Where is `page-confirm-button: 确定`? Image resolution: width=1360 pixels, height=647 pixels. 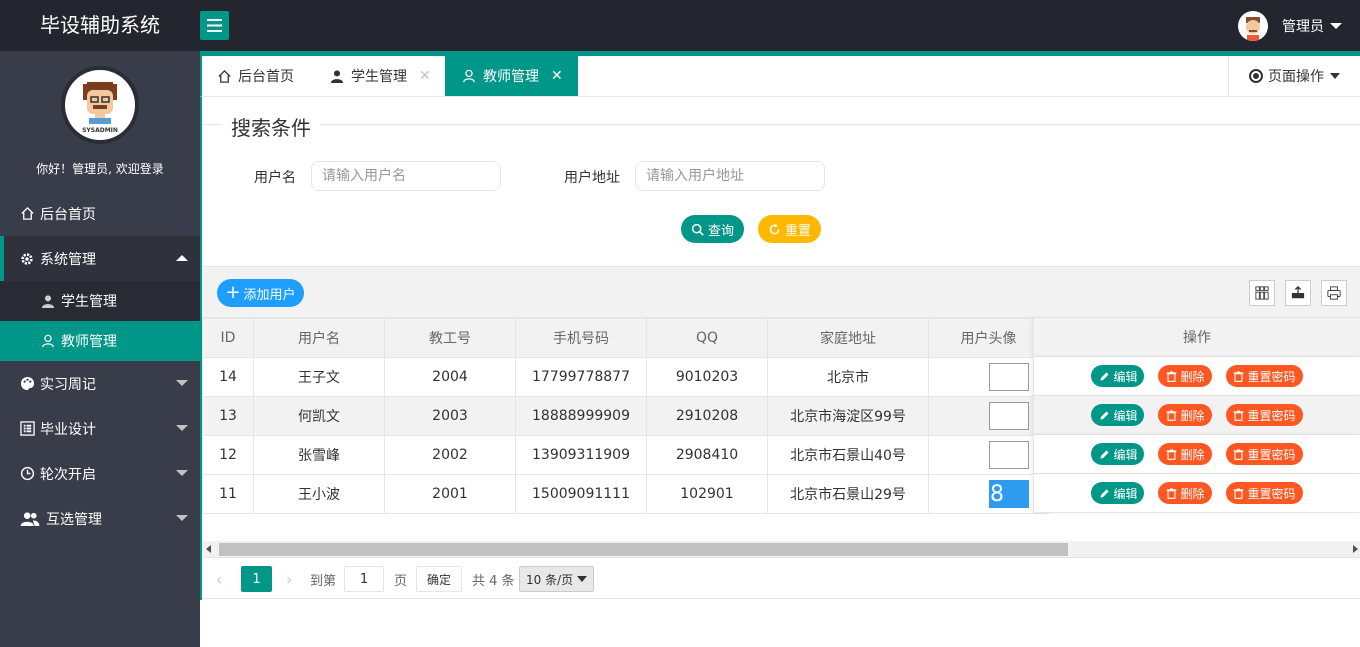
page-confirm-button: 确定 is located at coordinates (439, 579).